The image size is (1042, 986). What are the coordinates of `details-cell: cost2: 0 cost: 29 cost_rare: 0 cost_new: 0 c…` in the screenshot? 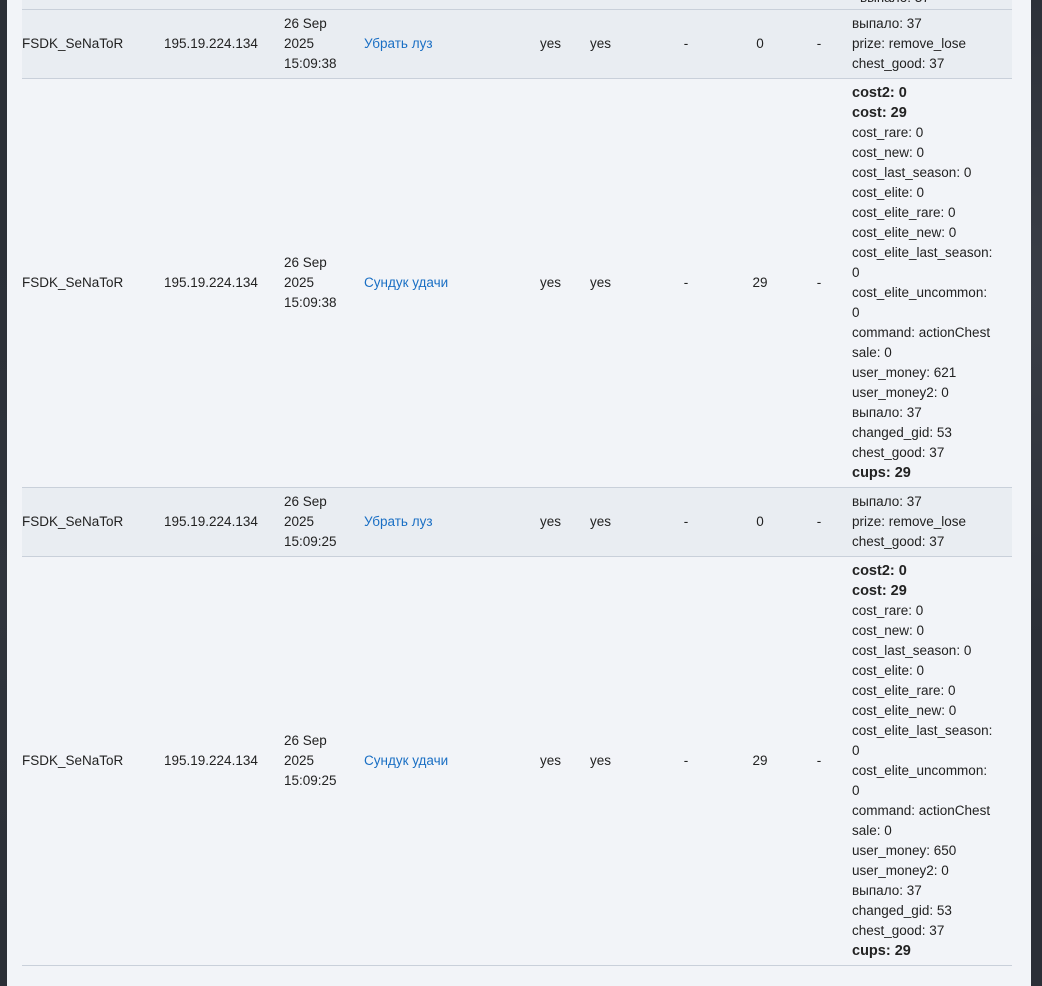 It's located at (932, 283).